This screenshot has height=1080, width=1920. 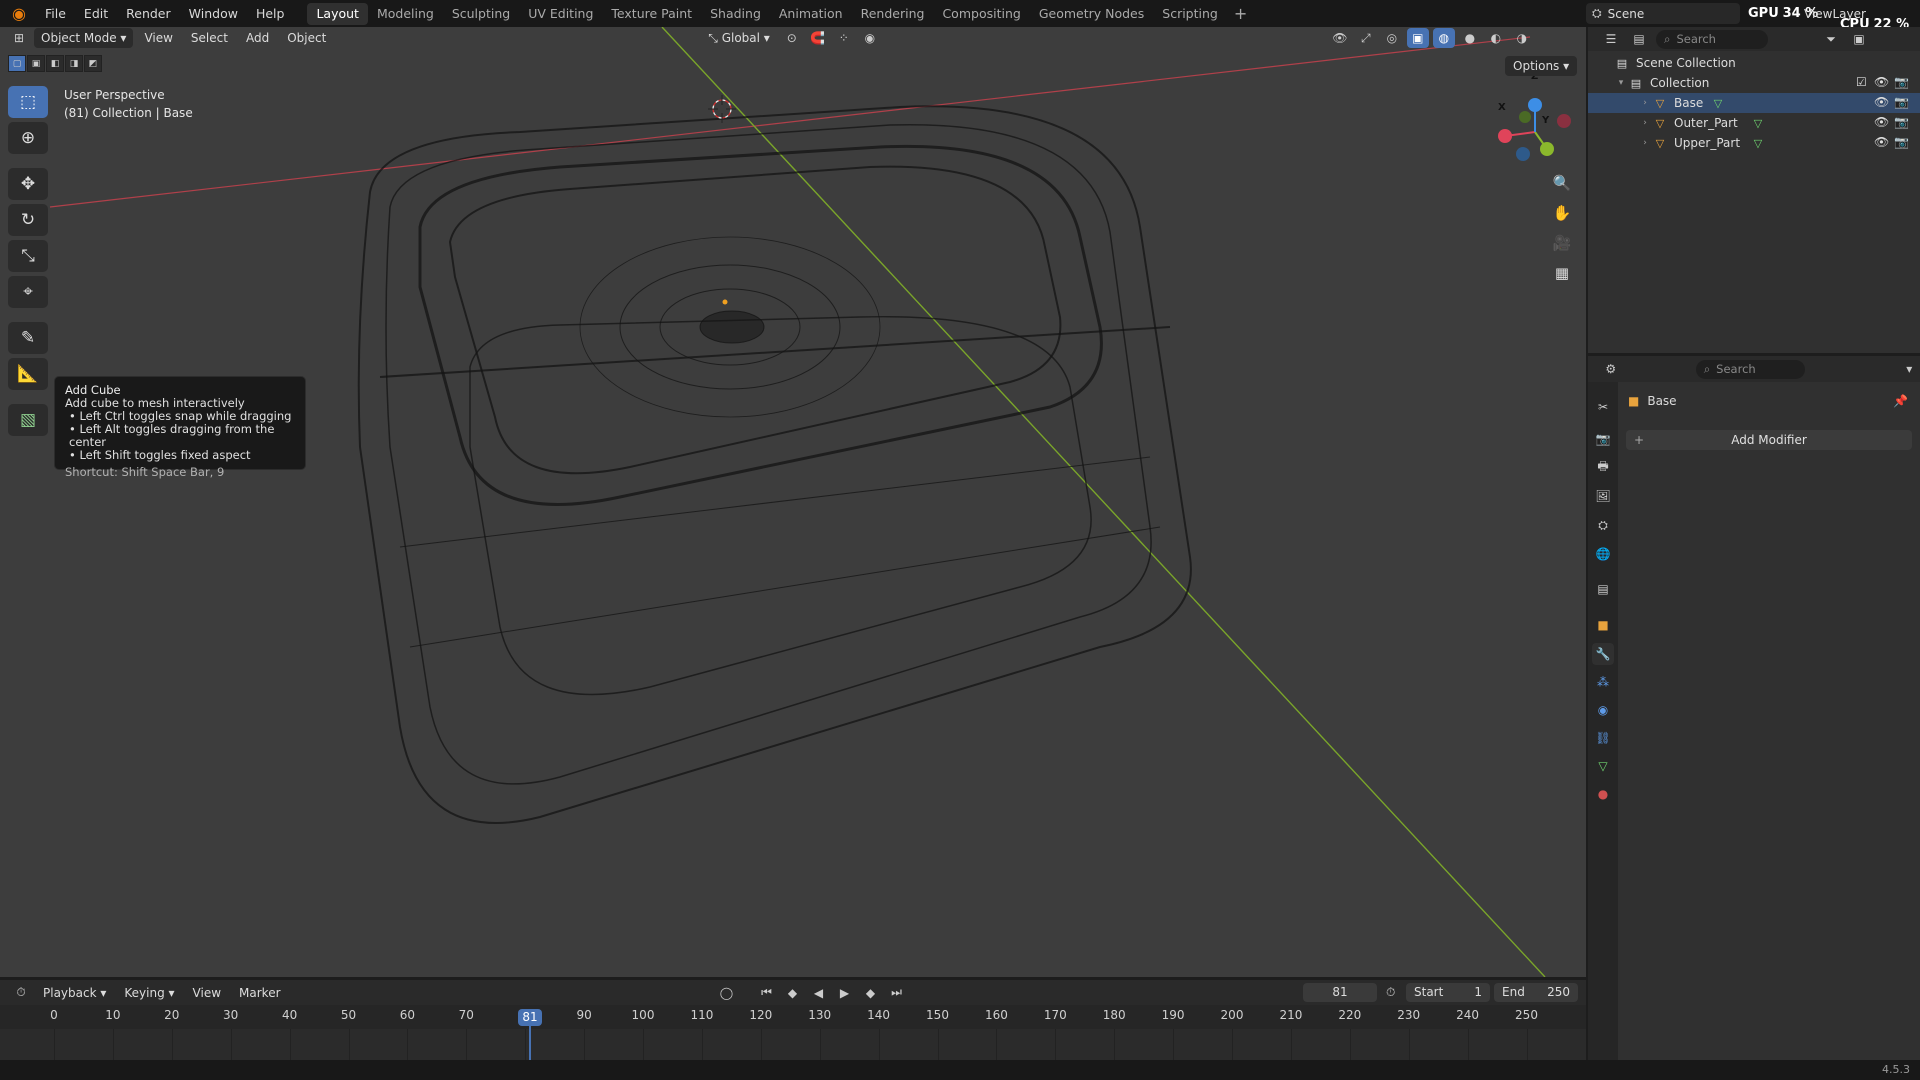 What do you see at coordinates (28, 292) in the screenshot?
I see `transform-tool-icon: ⌖` at bounding box center [28, 292].